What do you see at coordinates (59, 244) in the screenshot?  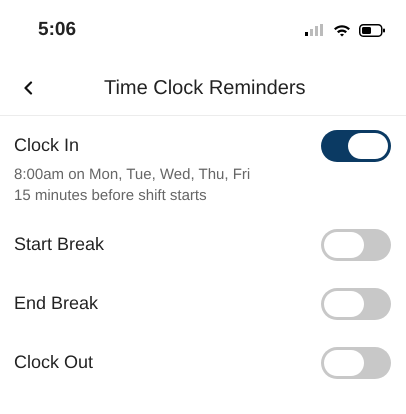 I see `reminder-label: Start Break` at bounding box center [59, 244].